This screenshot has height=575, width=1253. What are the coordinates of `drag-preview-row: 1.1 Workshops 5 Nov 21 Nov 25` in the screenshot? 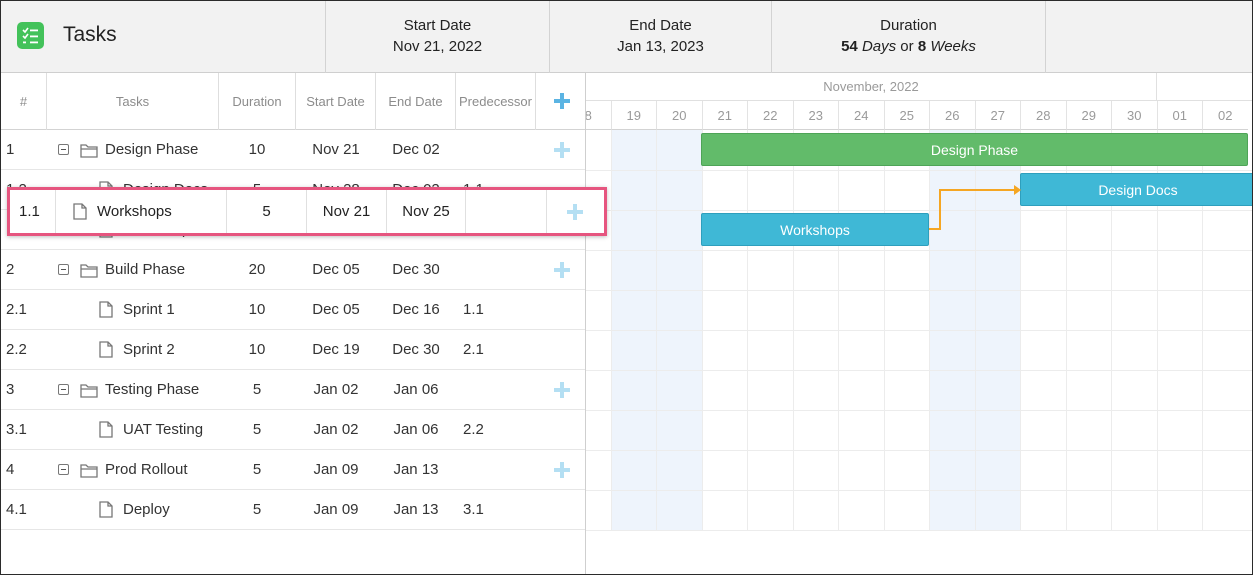 It's located at (307, 211).